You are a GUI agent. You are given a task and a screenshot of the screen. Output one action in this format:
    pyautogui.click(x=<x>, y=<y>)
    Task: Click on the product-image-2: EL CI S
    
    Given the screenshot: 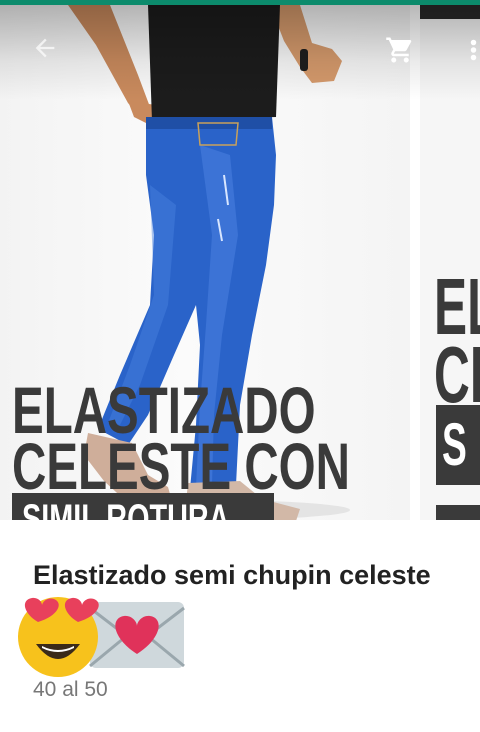 What is the action you would take?
    pyautogui.click(x=450, y=262)
    